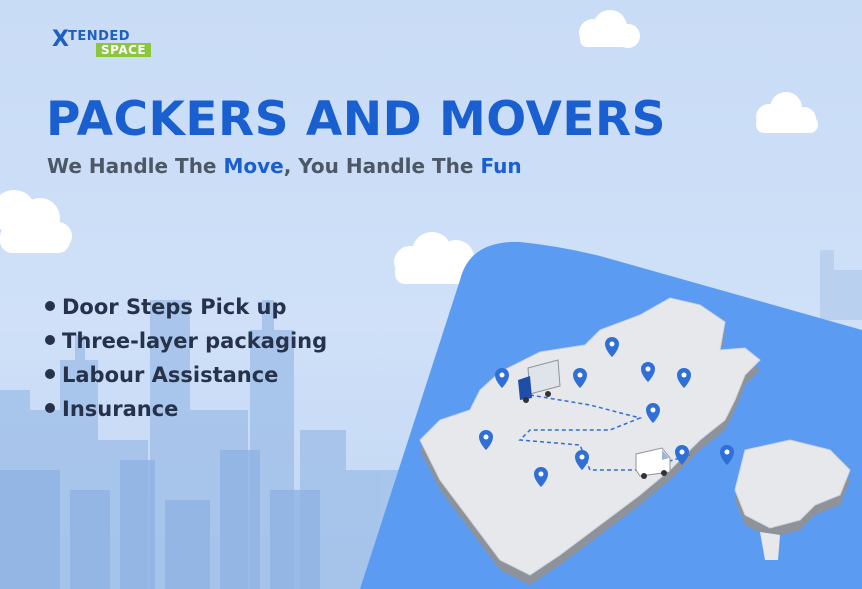 The height and width of the screenshot is (589, 862). What do you see at coordinates (501, 166) in the screenshot?
I see `tagline-highlight-fun: Fun` at bounding box center [501, 166].